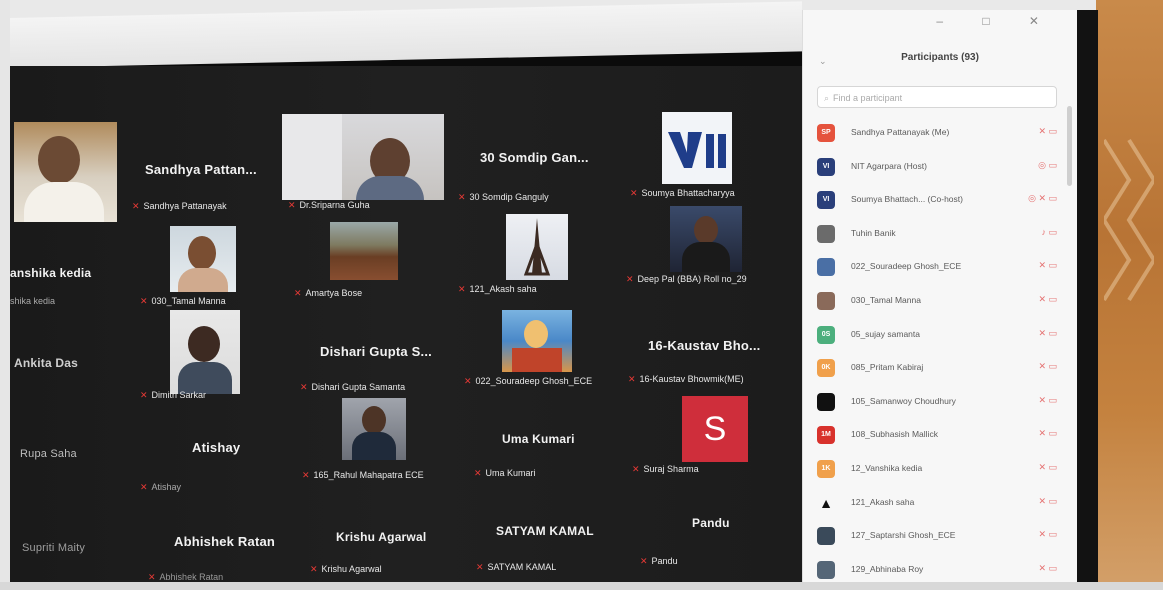 This screenshot has height=590, width=1163. What do you see at coordinates (54, 548) in the screenshot?
I see `participant-name: Supriti Maity` at bounding box center [54, 548].